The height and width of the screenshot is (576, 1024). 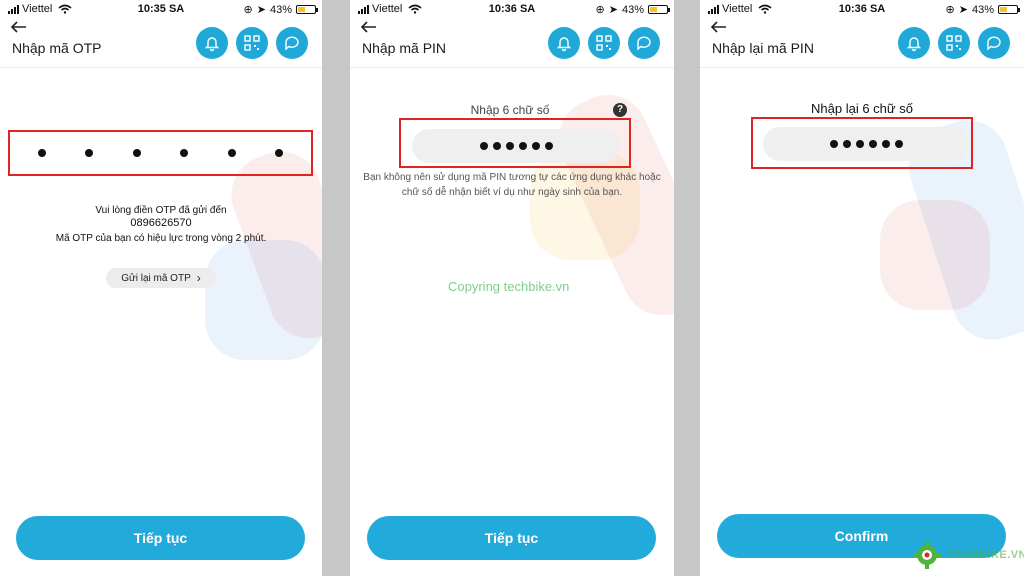 What do you see at coordinates (516, 146) in the screenshot?
I see `pin-input` at bounding box center [516, 146].